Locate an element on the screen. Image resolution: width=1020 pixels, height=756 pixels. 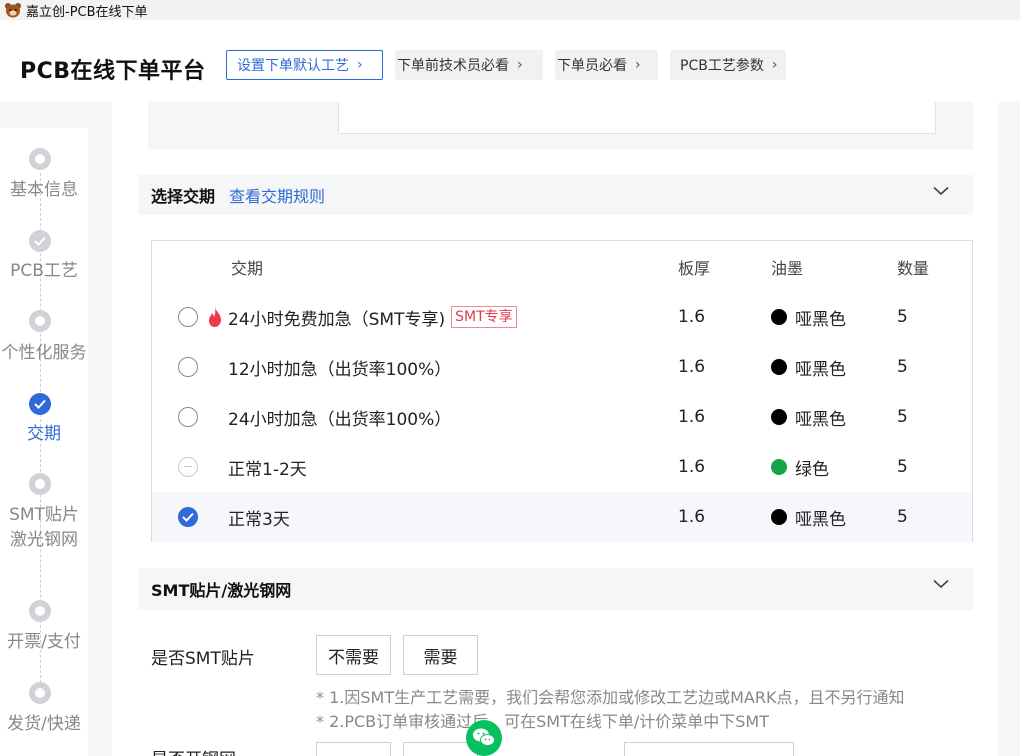
table-row: 24小时加急（出货率100%） 1.6 哑黑色 5 is located at coordinates (562, 417).